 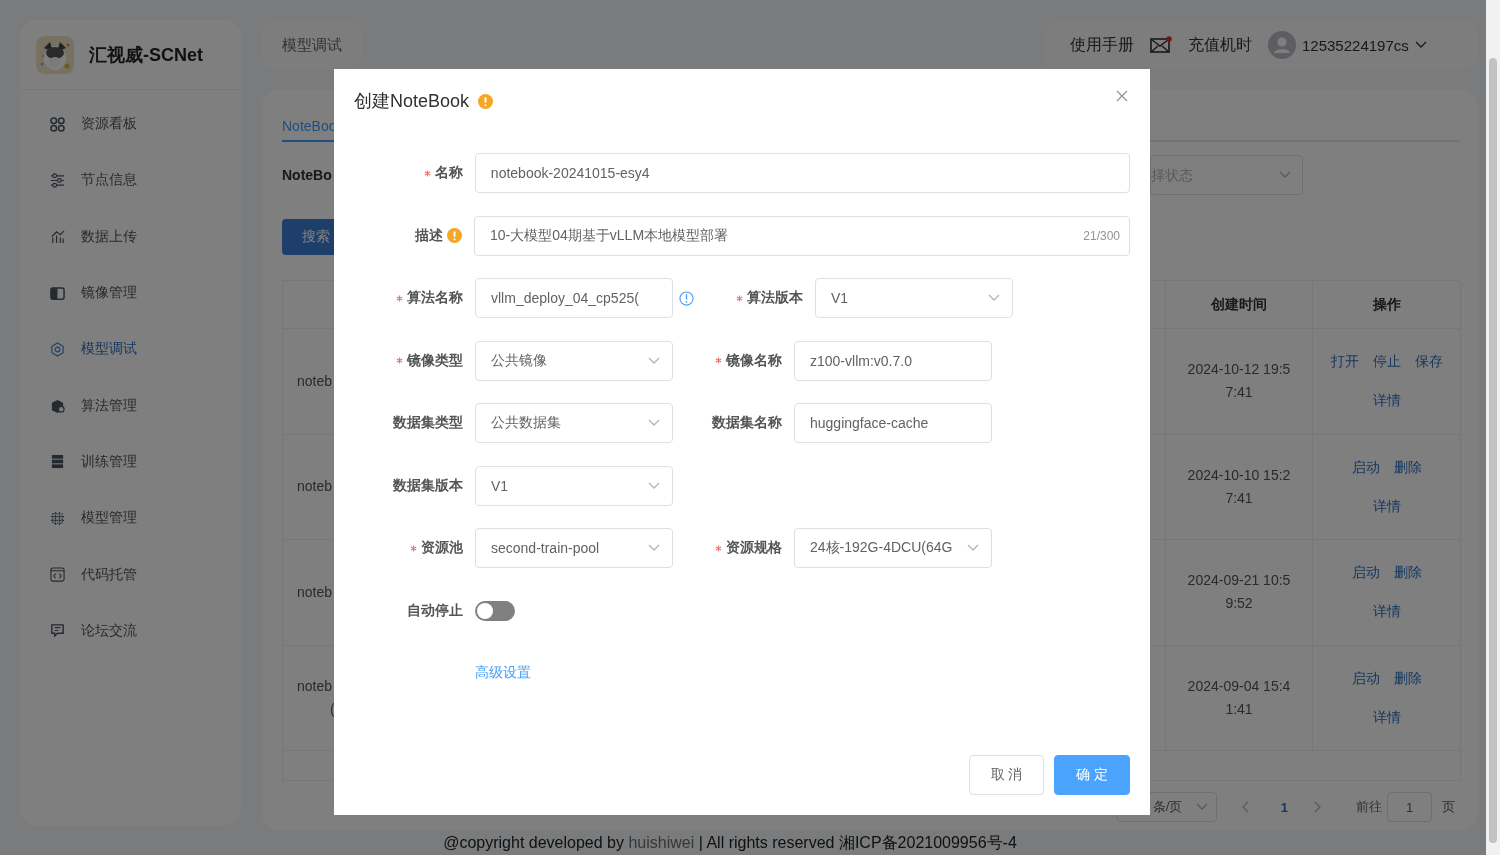 What do you see at coordinates (730, 843) in the screenshot?
I see `footer-text: @copyright developed by huishiwei | All rights reserved 湘ICP备2021009956号-4` at bounding box center [730, 843].